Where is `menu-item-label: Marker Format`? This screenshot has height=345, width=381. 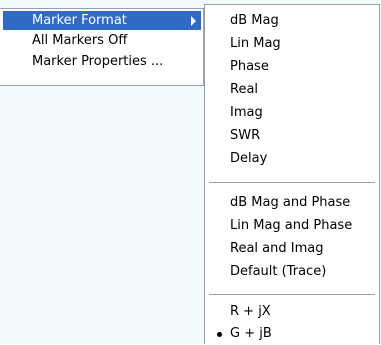 menu-item-label: Marker Format is located at coordinates (79, 20).